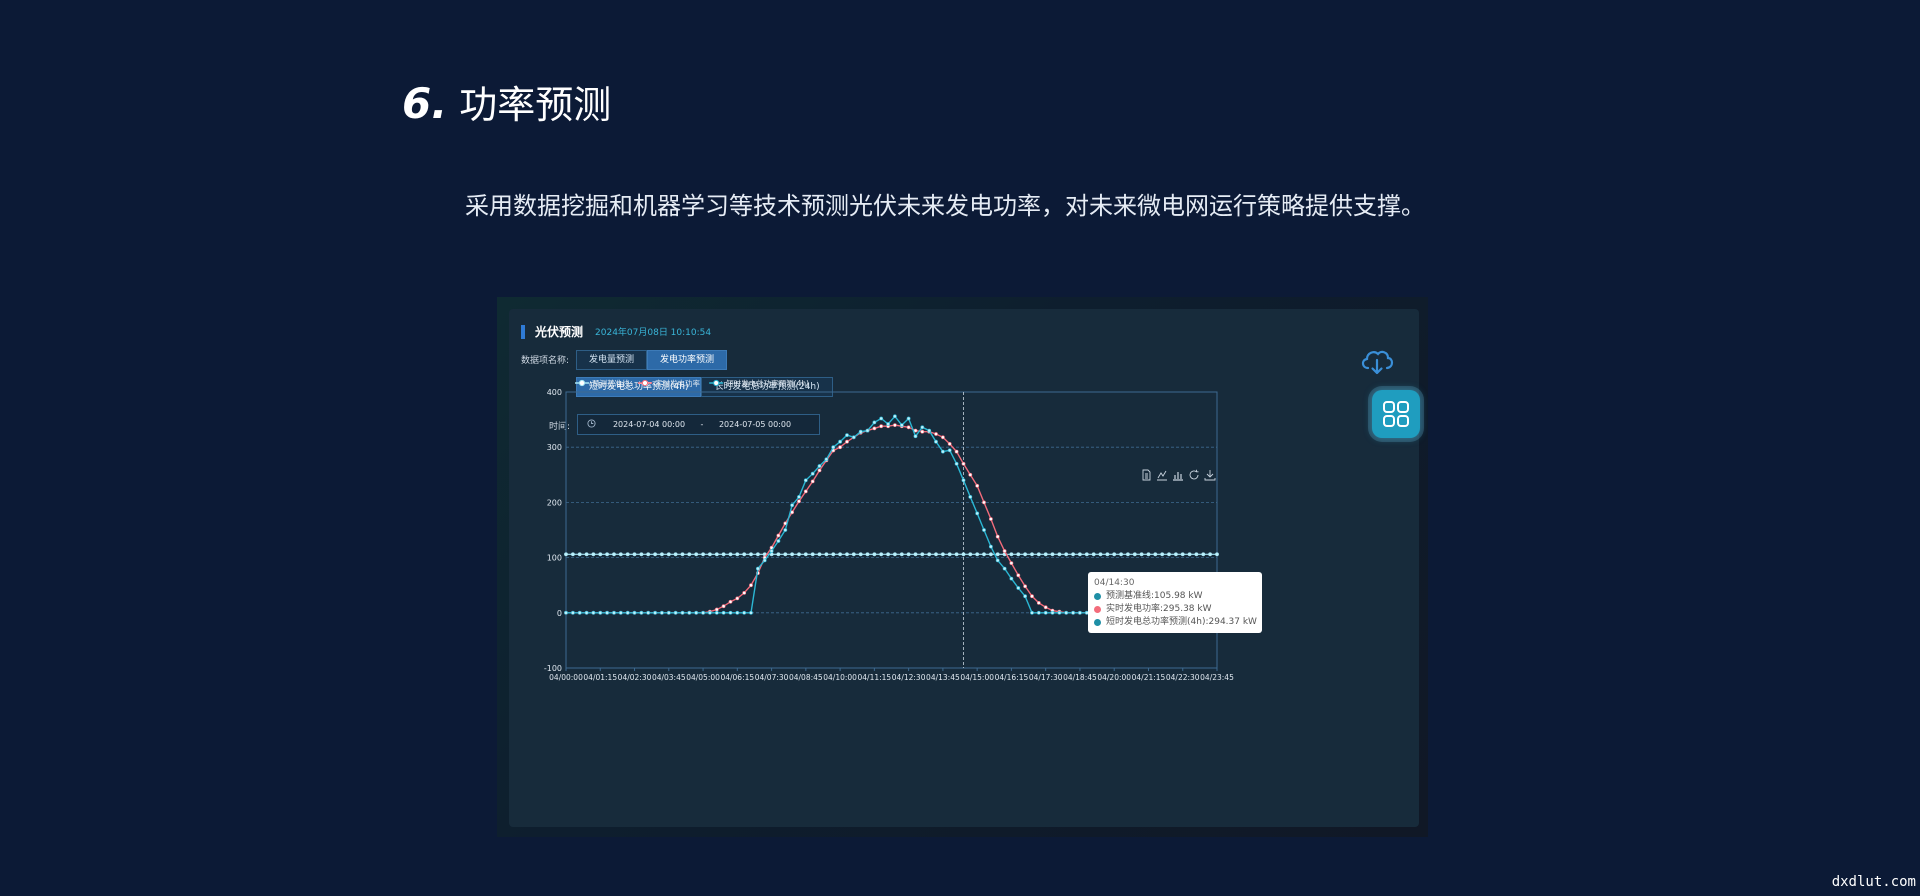  I want to click on slide-heading: 功率预测, so click(535, 105).